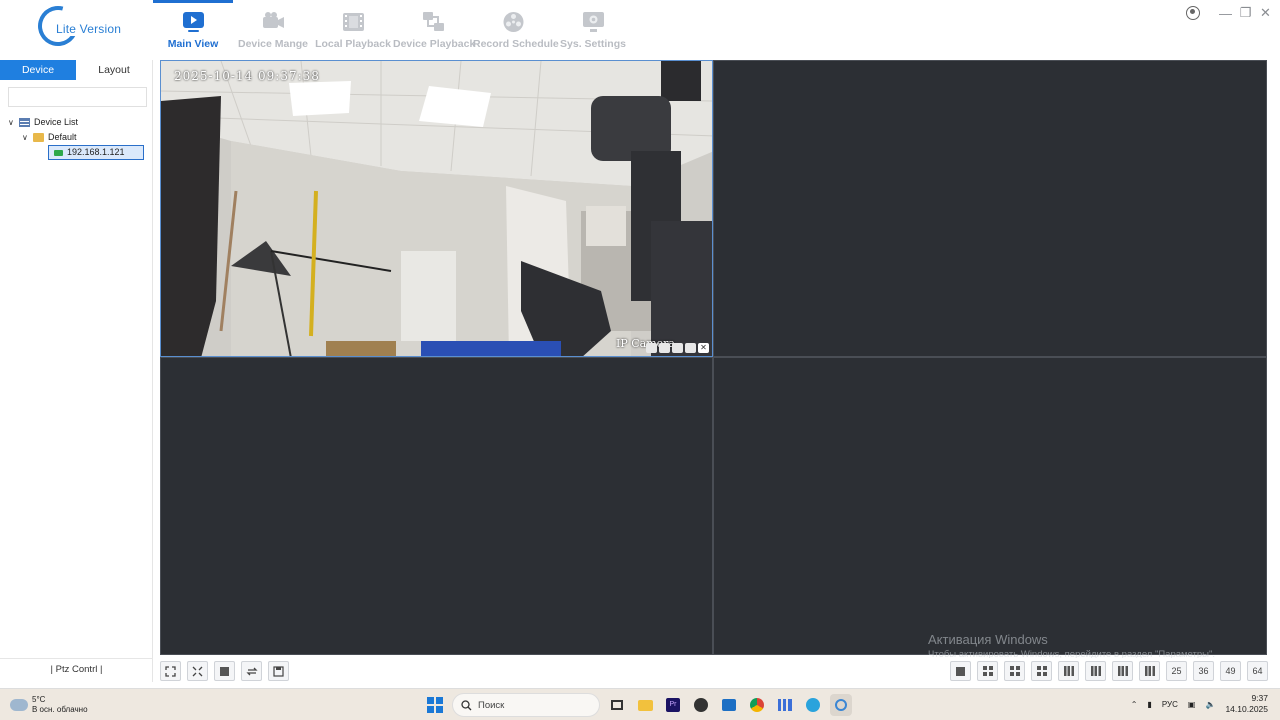  Describe the element at coordinates (729, 705) in the screenshot. I see `store-button` at that location.